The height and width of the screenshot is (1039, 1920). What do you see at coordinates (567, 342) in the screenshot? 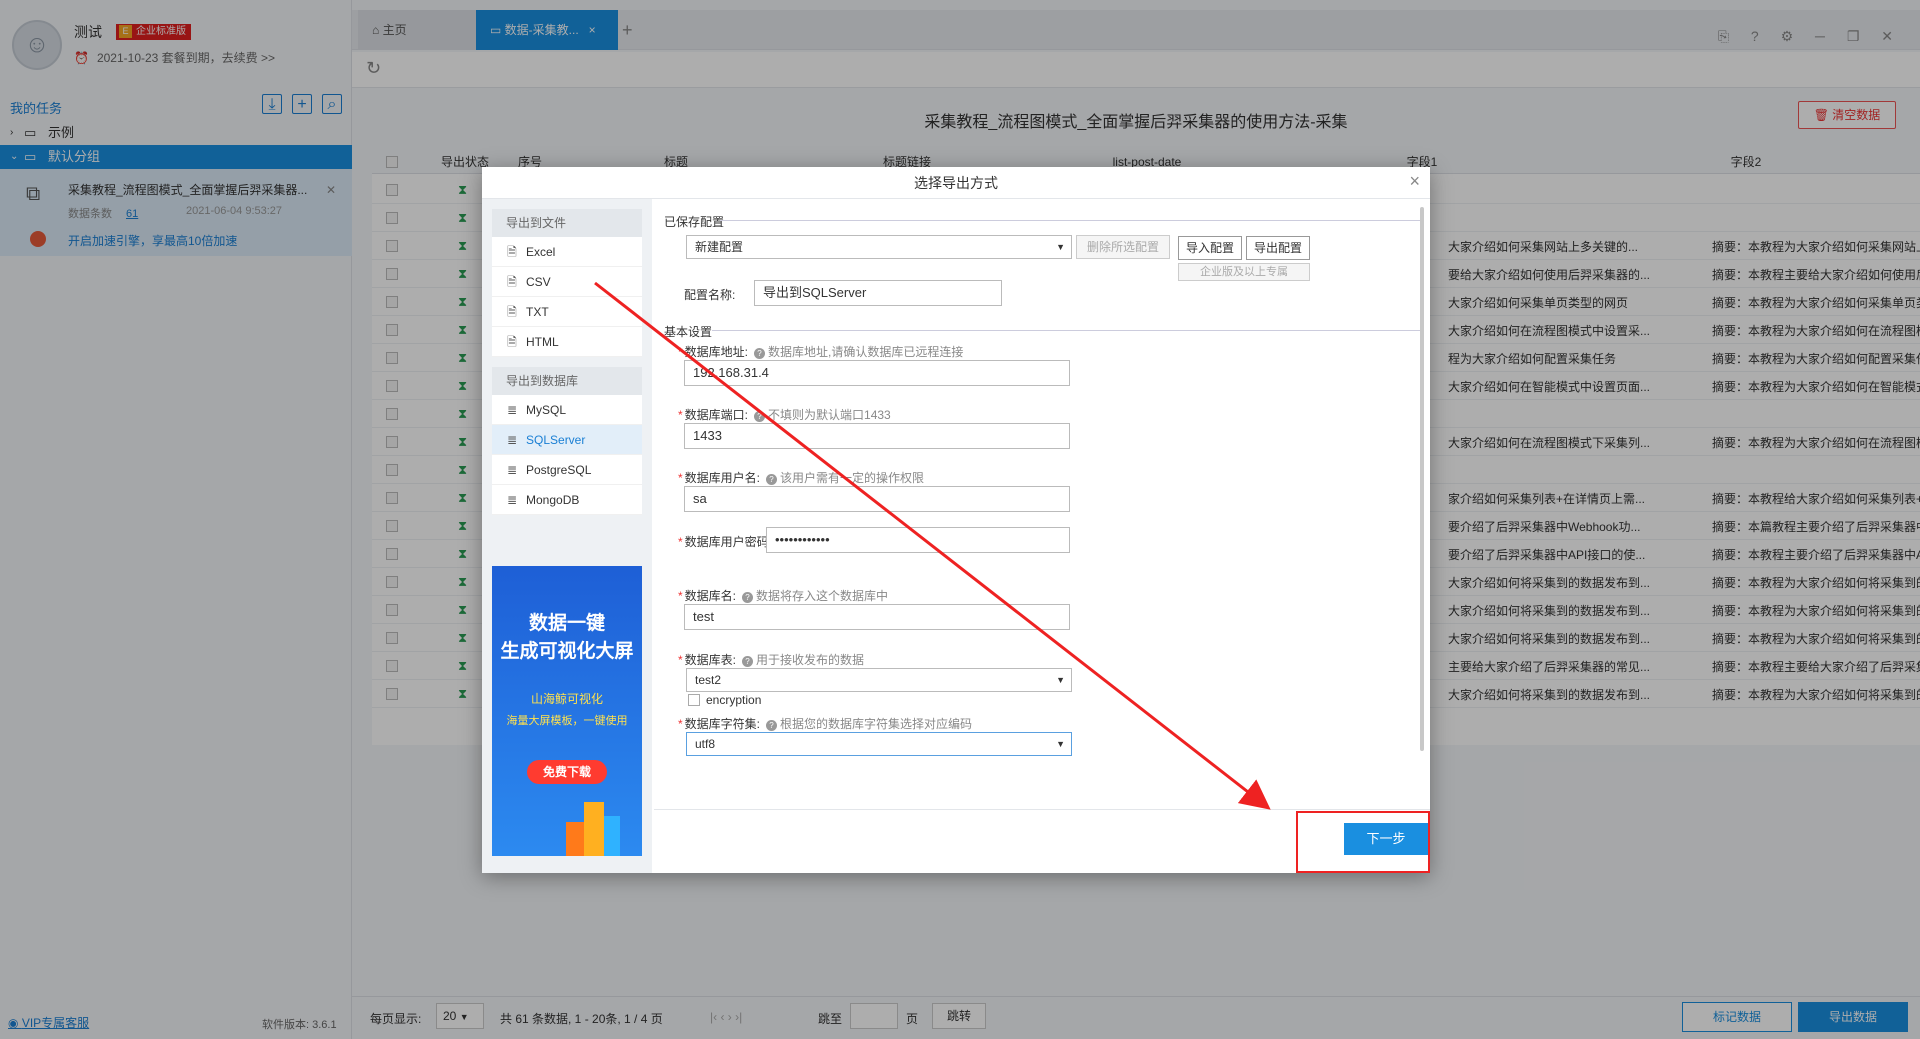
I see `export-html: 🗎 HTML` at bounding box center [567, 342].